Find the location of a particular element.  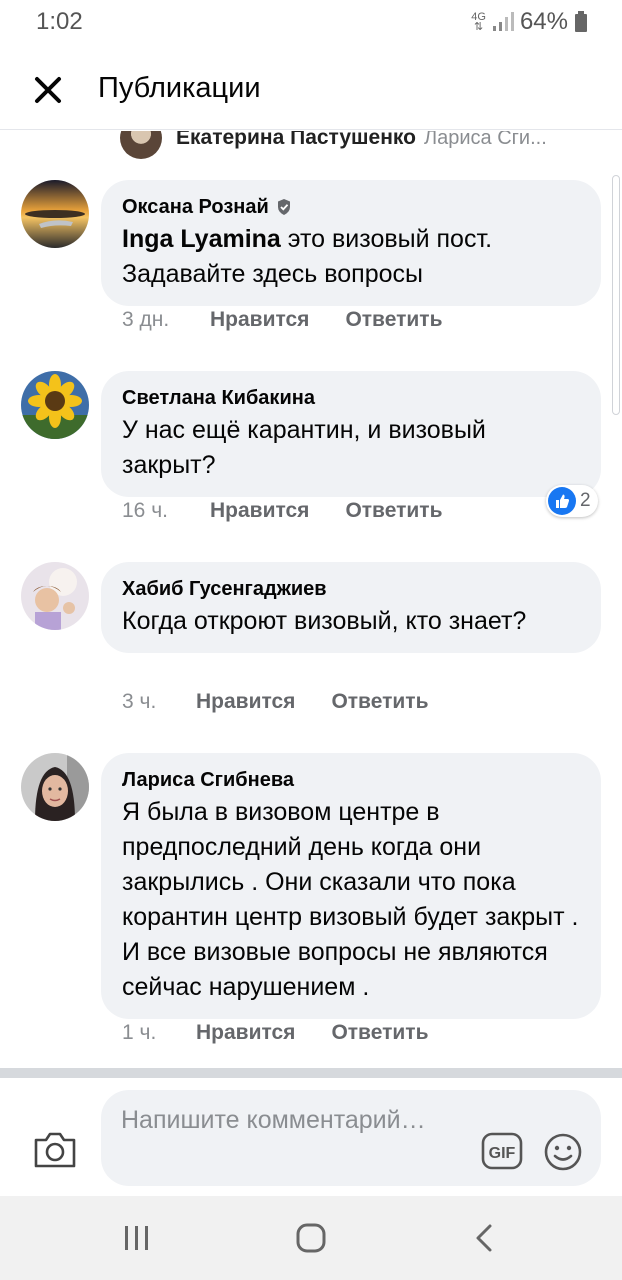

like-reaction-icon is located at coordinates (562, 501).